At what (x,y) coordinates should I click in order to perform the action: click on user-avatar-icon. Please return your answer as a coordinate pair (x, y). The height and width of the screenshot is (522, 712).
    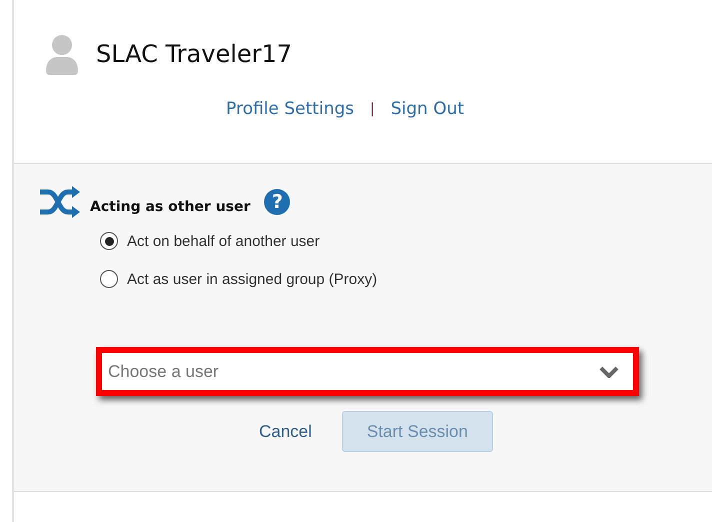
    Looking at the image, I should click on (62, 54).